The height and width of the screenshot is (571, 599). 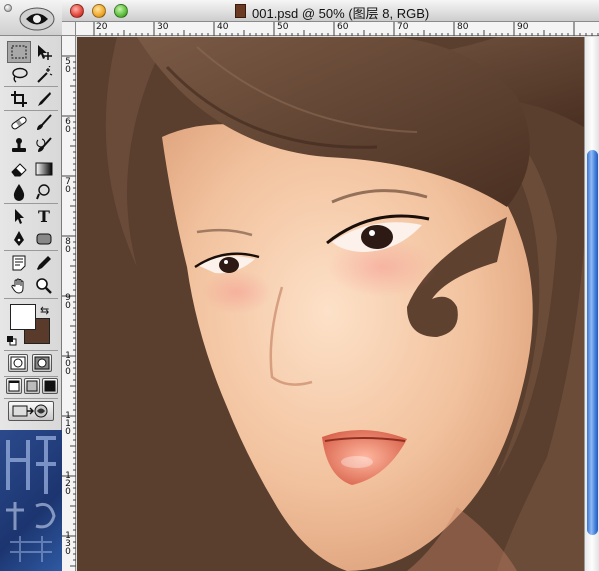 I want to click on screen-mode-full-button, so click(x=50, y=386).